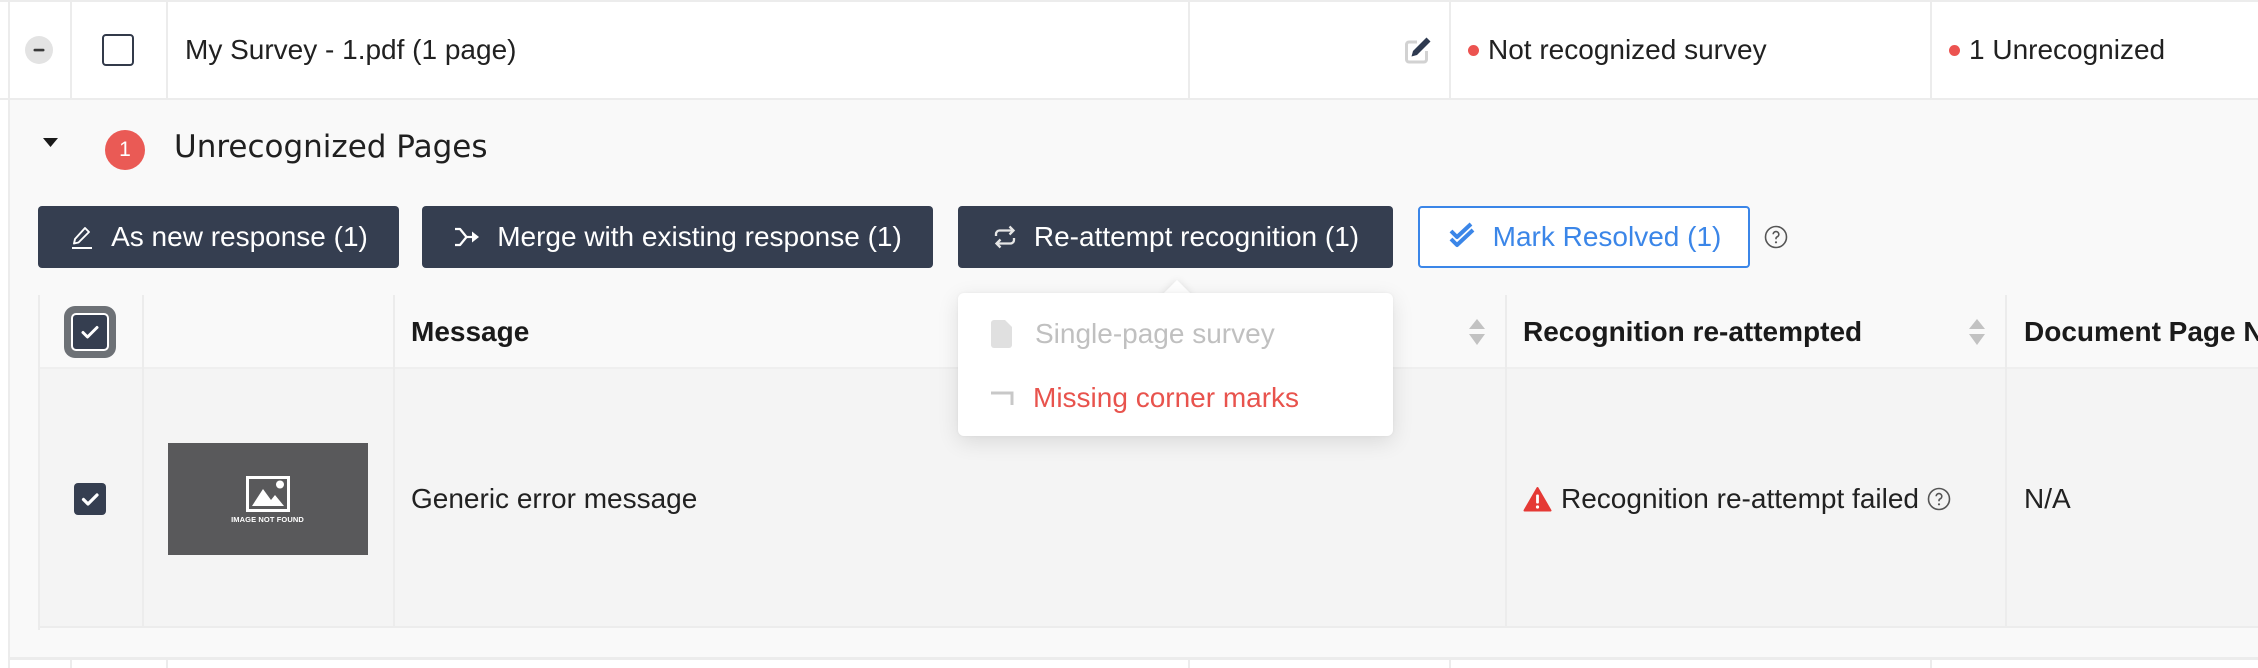 Image resolution: width=2258 pixels, height=668 pixels. What do you see at coordinates (699, 236) in the screenshot?
I see `merge-existing-response-label: Merge with existing response (1)` at bounding box center [699, 236].